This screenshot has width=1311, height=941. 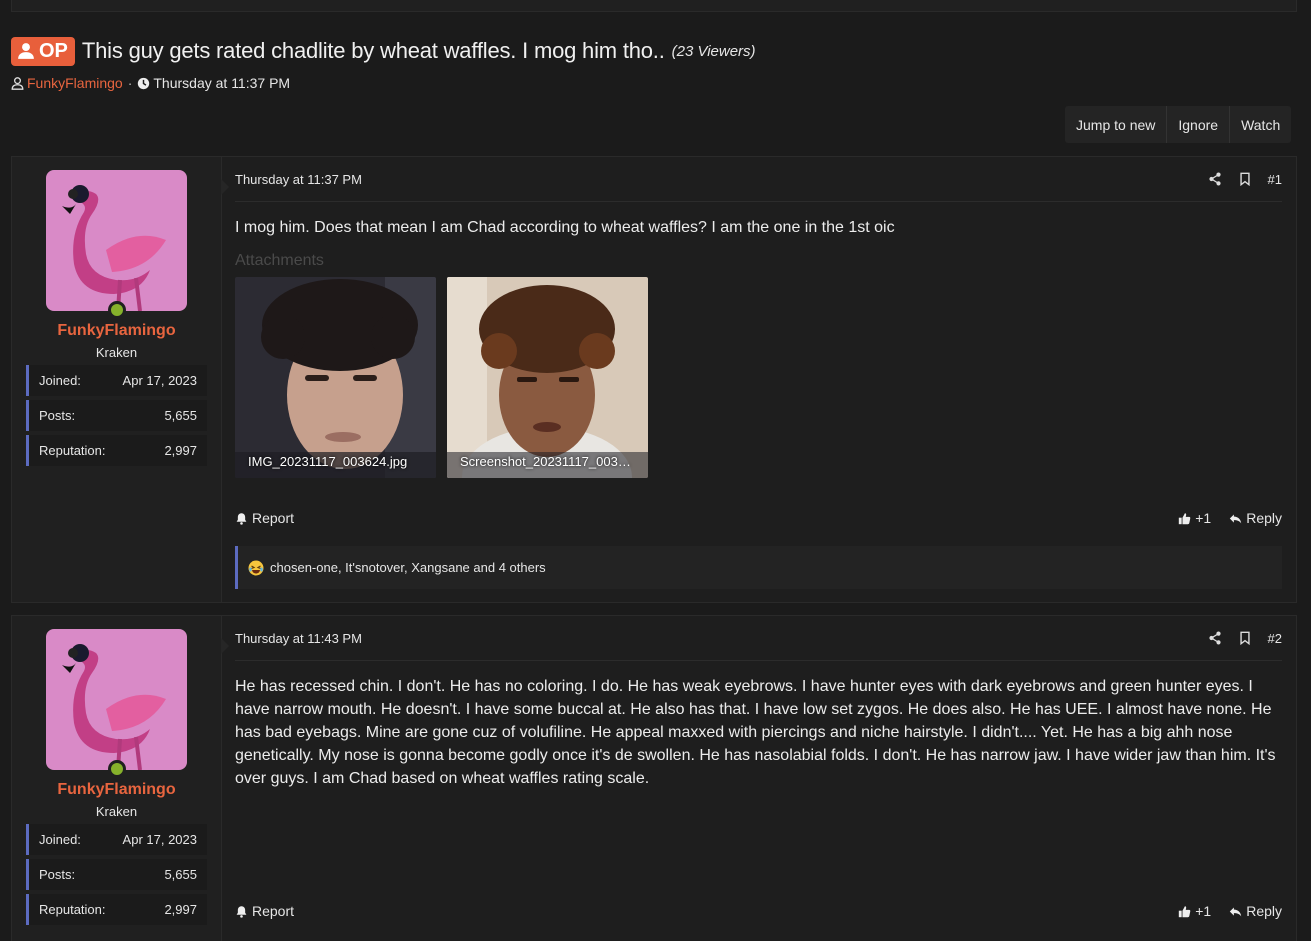 What do you see at coordinates (53, 50) in the screenshot?
I see `op-label: OP` at bounding box center [53, 50].